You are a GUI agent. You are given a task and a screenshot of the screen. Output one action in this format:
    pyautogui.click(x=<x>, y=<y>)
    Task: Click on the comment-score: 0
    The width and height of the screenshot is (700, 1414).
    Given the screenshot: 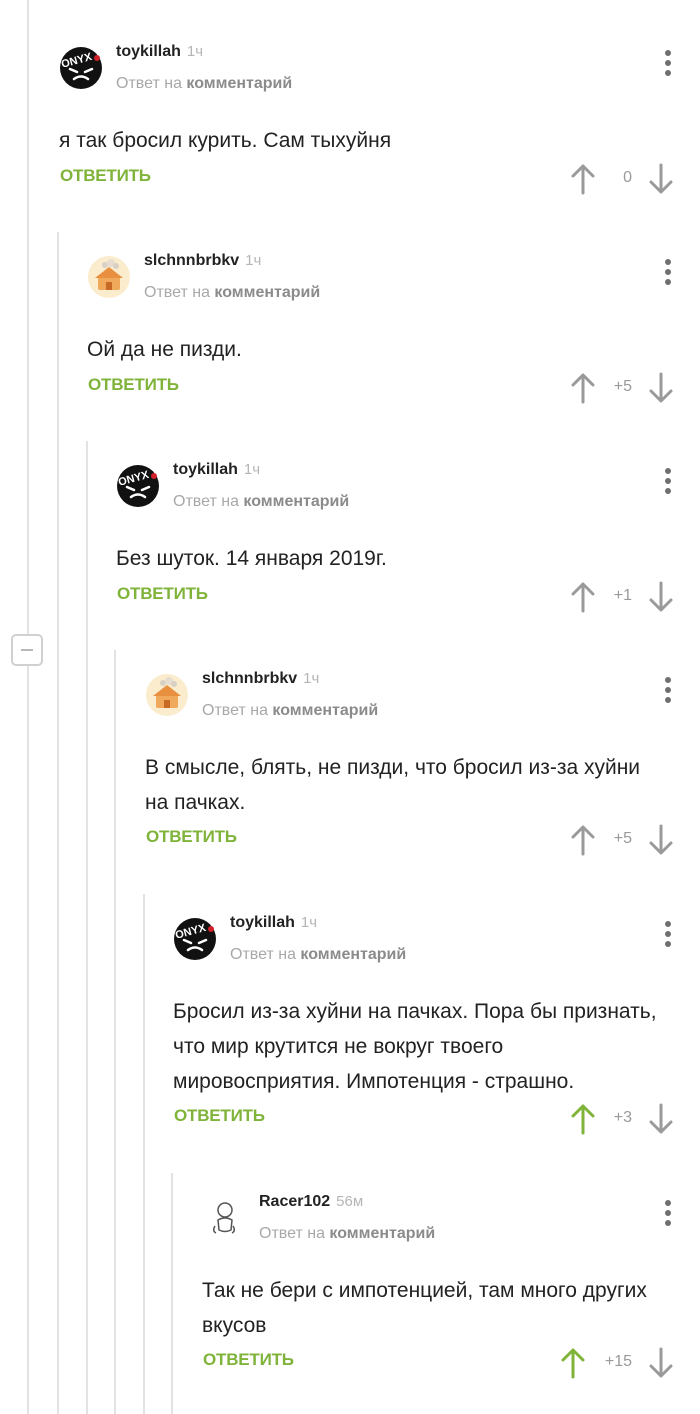 What is the action you would take?
    pyautogui.click(x=627, y=177)
    